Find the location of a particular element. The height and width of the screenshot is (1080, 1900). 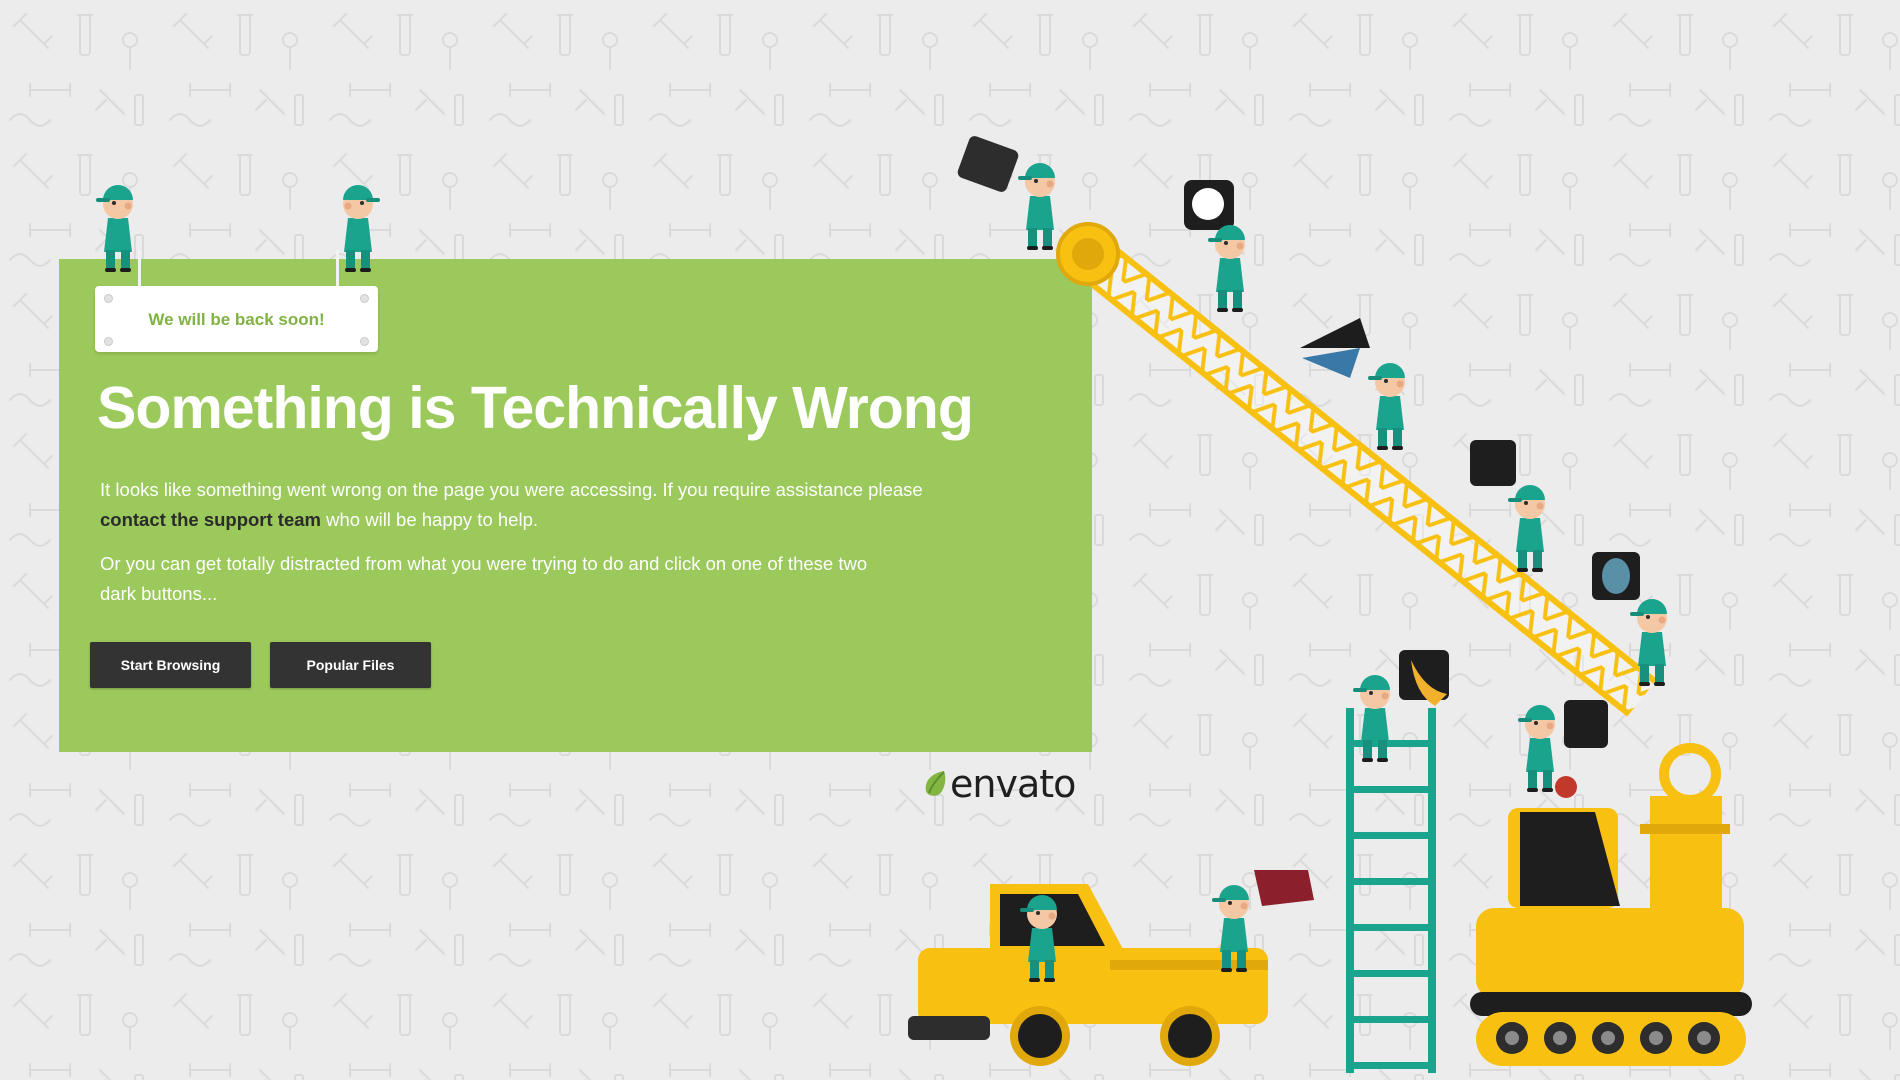

logo-text: envato is located at coordinates (1013, 784).